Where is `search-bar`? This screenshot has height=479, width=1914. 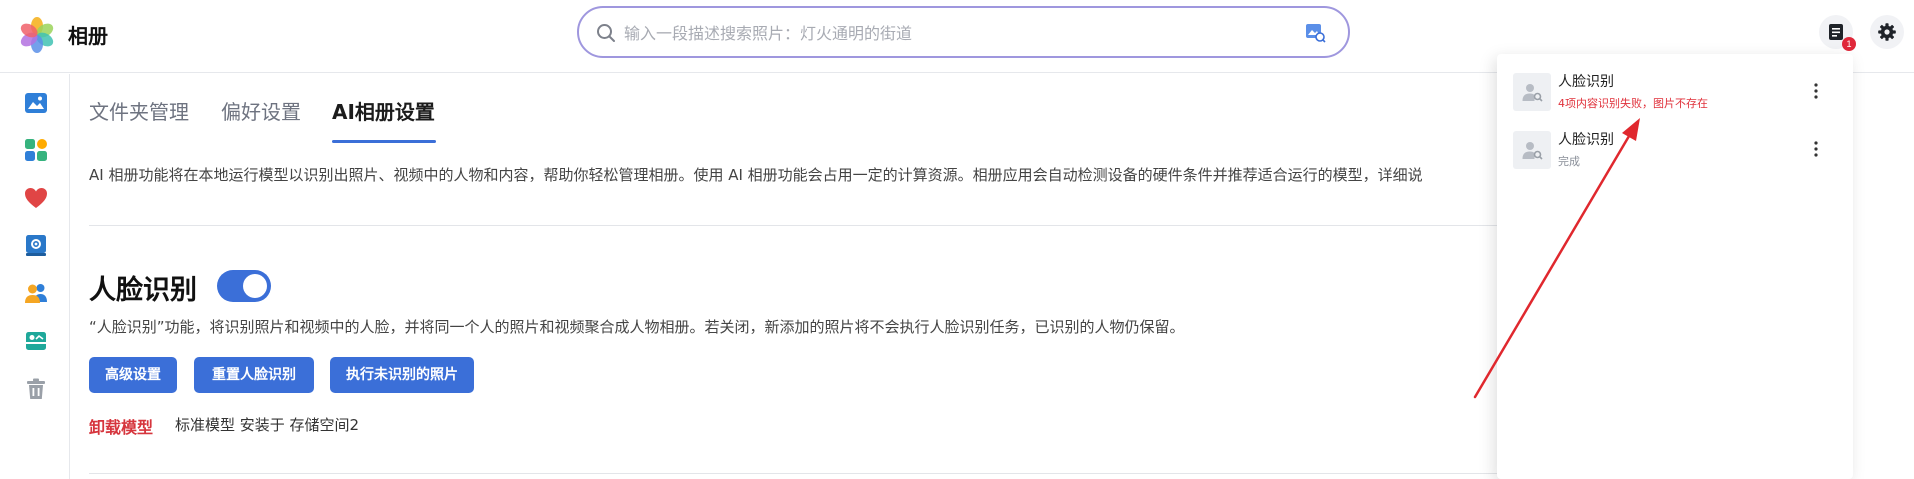 search-bar is located at coordinates (963, 32).